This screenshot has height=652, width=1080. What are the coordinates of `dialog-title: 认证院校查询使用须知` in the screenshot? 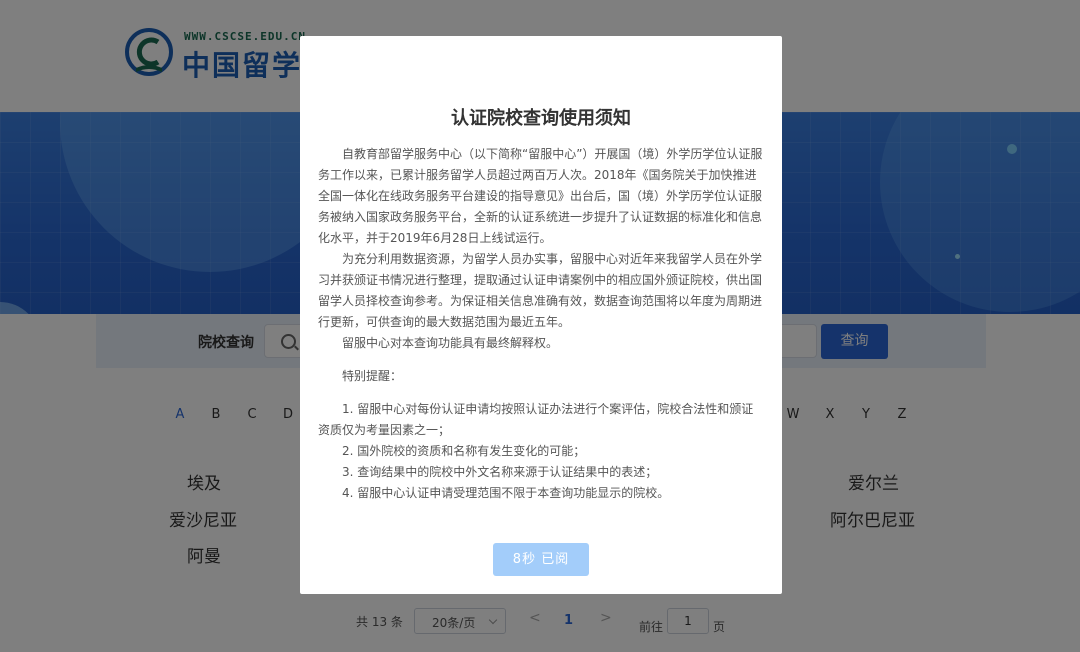 It's located at (541, 118).